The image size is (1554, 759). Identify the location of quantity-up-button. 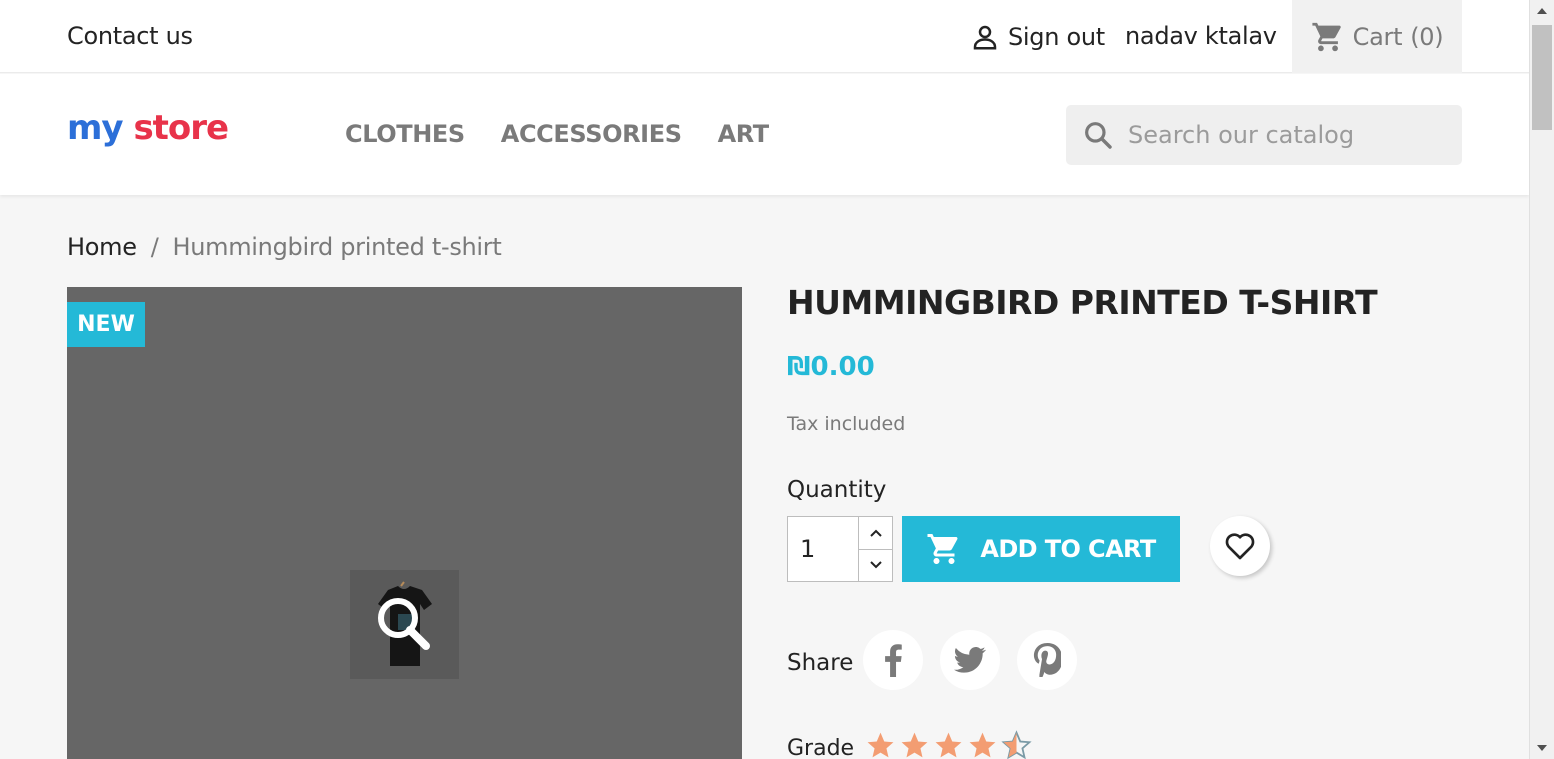
(875, 533).